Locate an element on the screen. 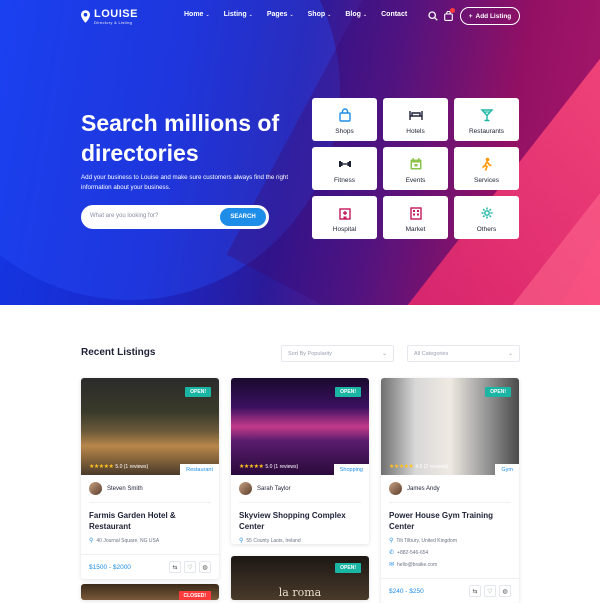 The image size is (600, 603). listing-image: OPEN! ★★★★★ 5.0 (1 reviews) Shopping is located at coordinates (300, 426).